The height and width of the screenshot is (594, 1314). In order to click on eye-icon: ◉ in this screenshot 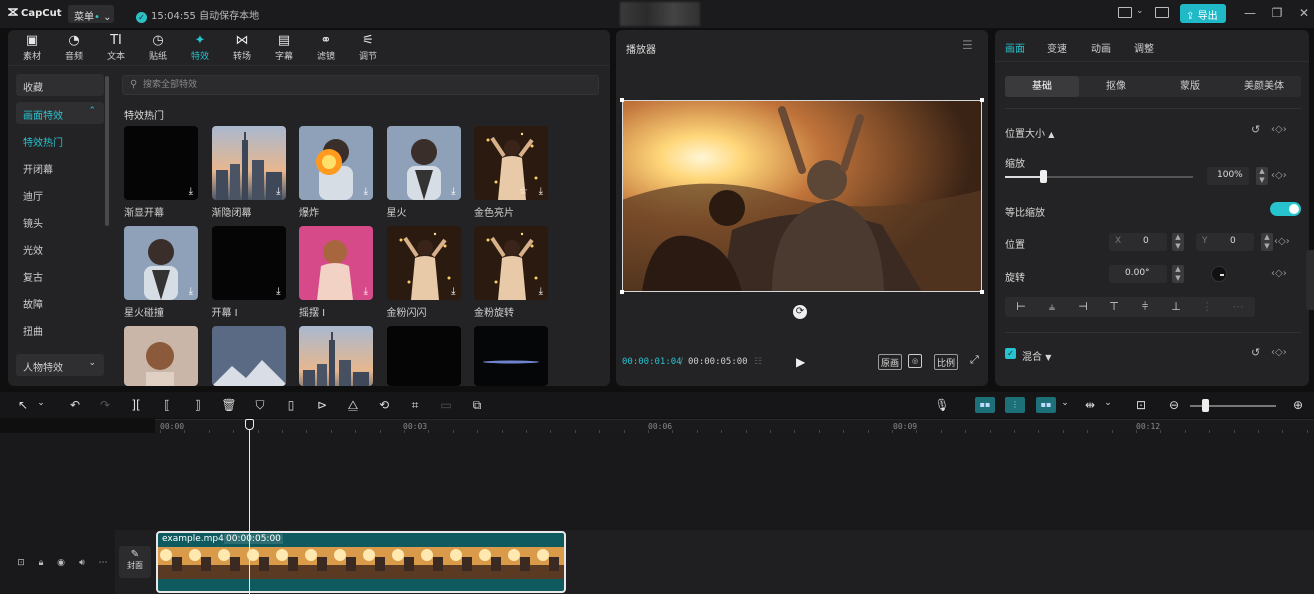, I will do `click(61, 563)`.